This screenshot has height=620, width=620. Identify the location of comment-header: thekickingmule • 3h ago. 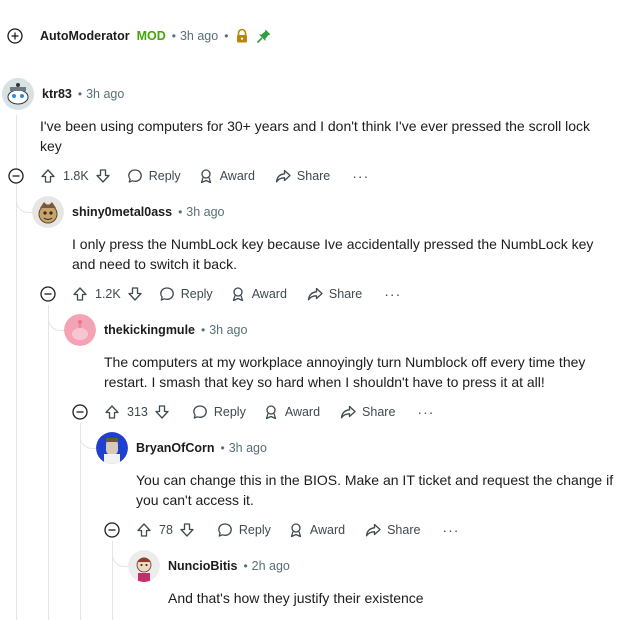
(156, 330).